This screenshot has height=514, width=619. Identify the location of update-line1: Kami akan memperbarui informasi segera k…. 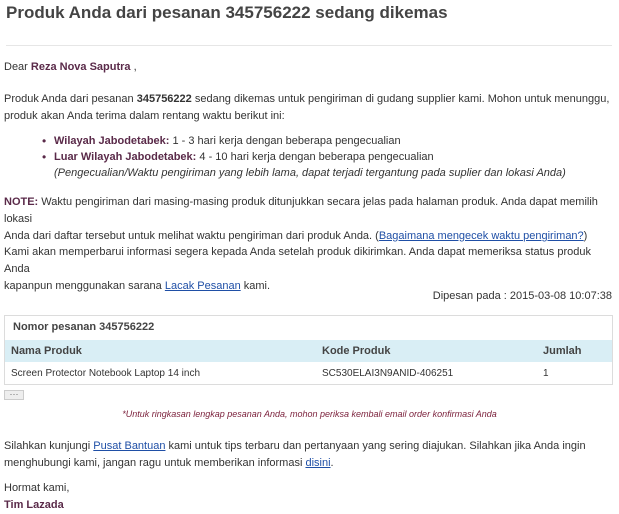
(297, 260).